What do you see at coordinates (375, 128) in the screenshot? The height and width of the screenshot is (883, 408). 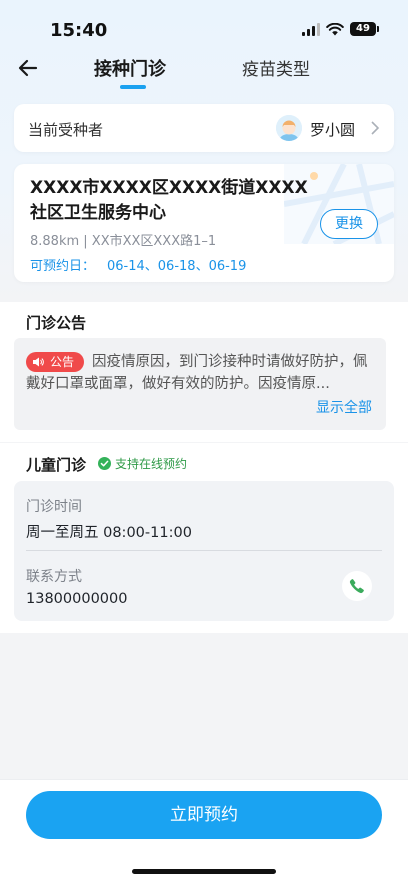 I see `chevron-right-icon` at bounding box center [375, 128].